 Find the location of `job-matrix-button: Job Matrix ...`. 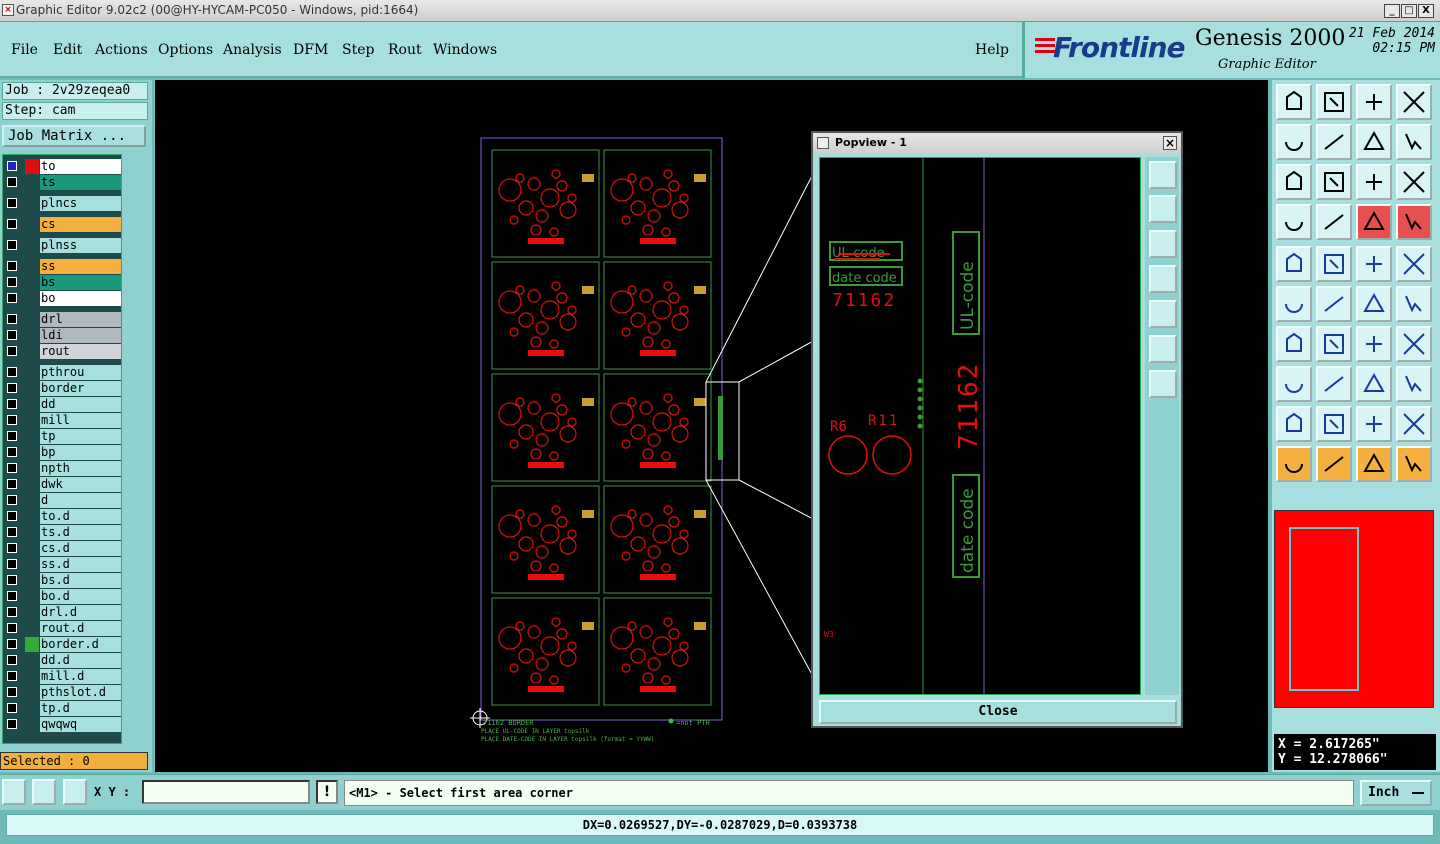

job-matrix-button: Job Matrix ... is located at coordinates (74, 136).